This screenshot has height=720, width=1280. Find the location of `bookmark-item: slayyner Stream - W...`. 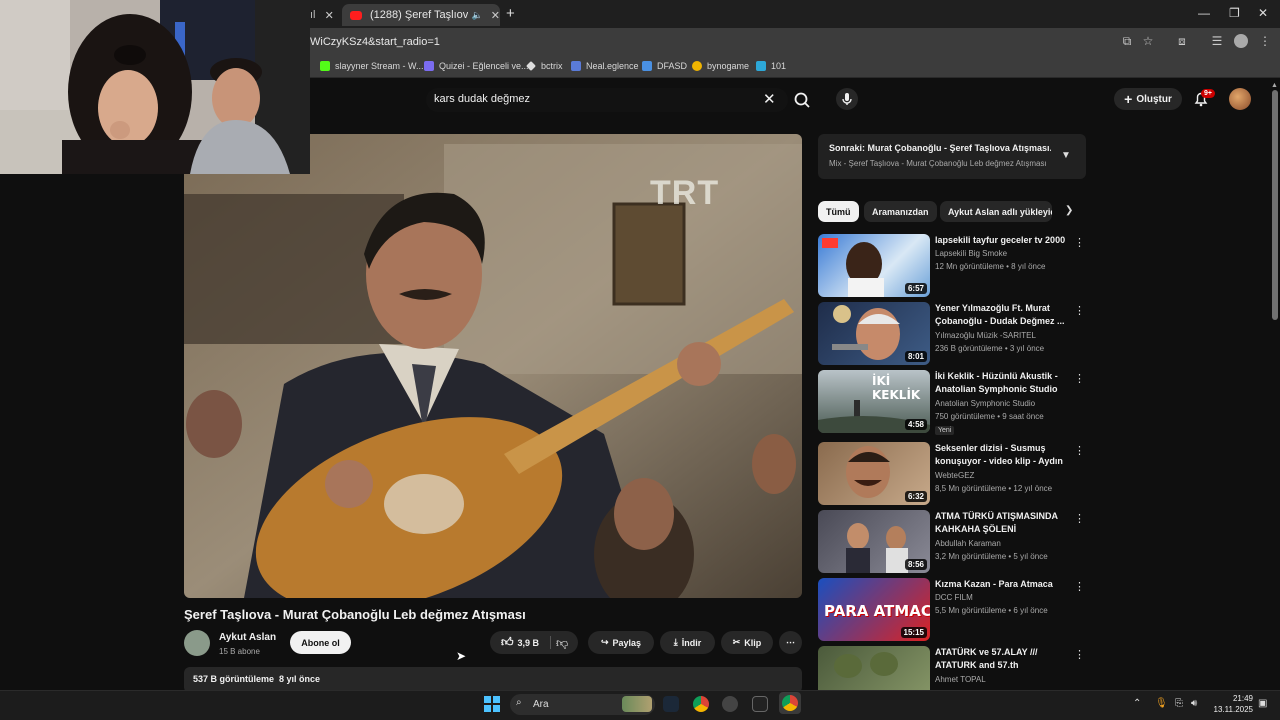

bookmark-item: slayyner Stream - W... is located at coordinates (372, 66).